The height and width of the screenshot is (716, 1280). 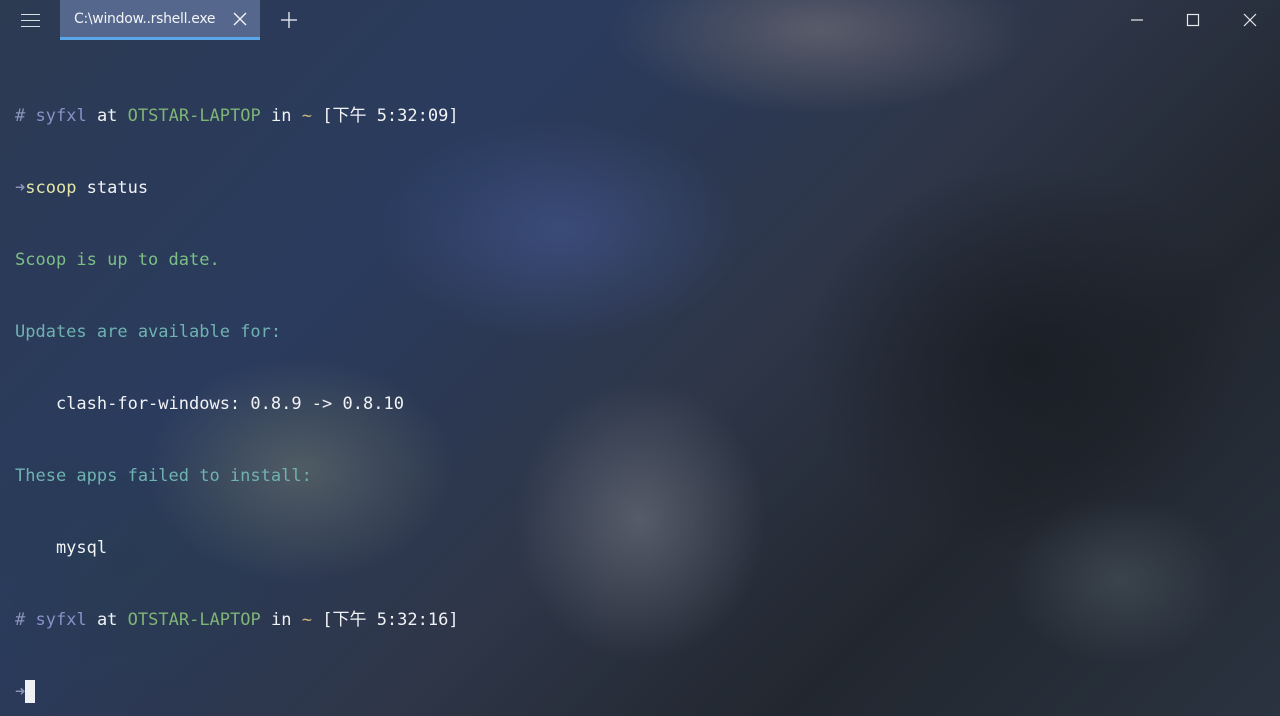 I want to click on minimize-icon, so click(x=1137, y=20).